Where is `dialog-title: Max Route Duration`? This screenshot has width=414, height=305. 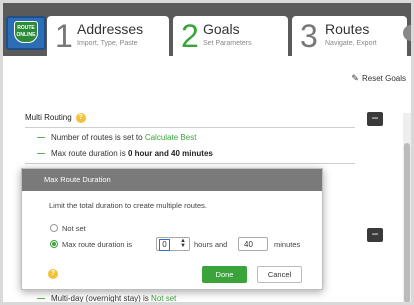 dialog-title: Max Route Duration is located at coordinates (172, 180).